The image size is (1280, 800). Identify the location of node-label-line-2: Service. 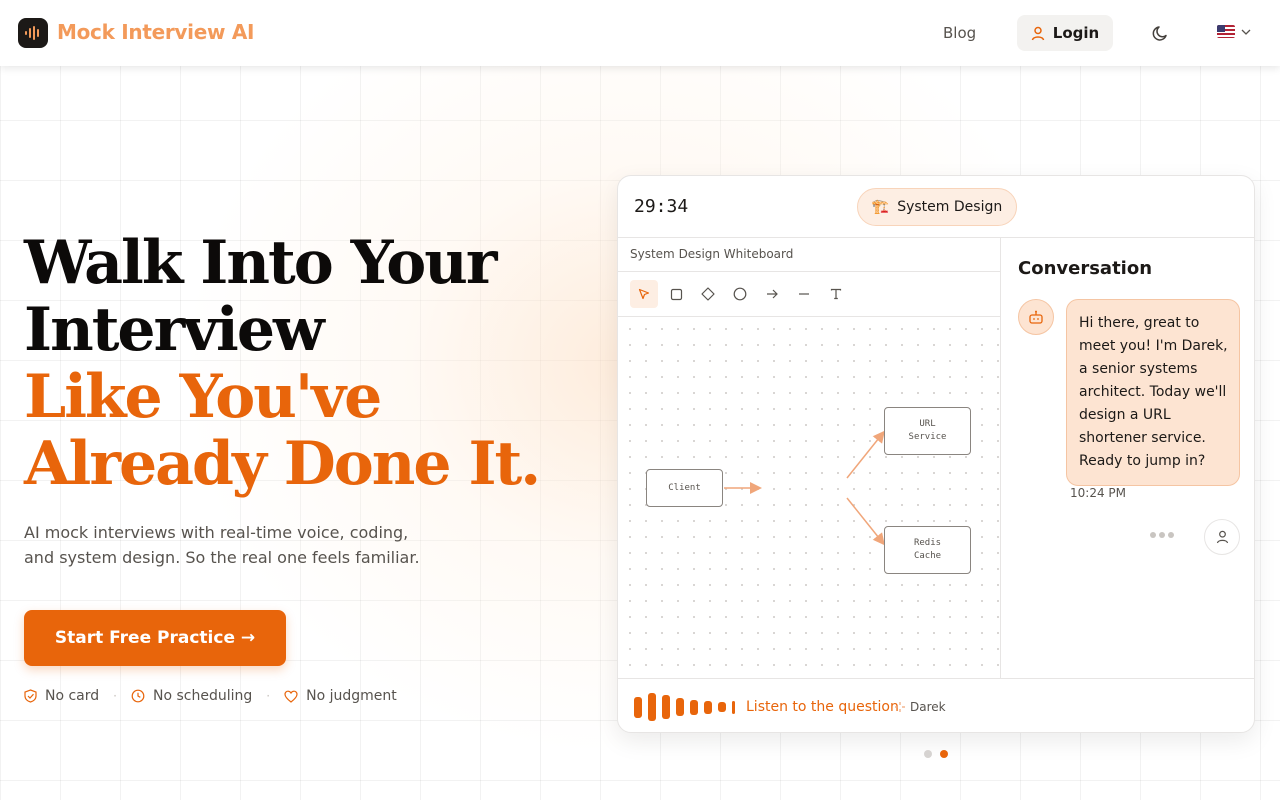
(927, 437).